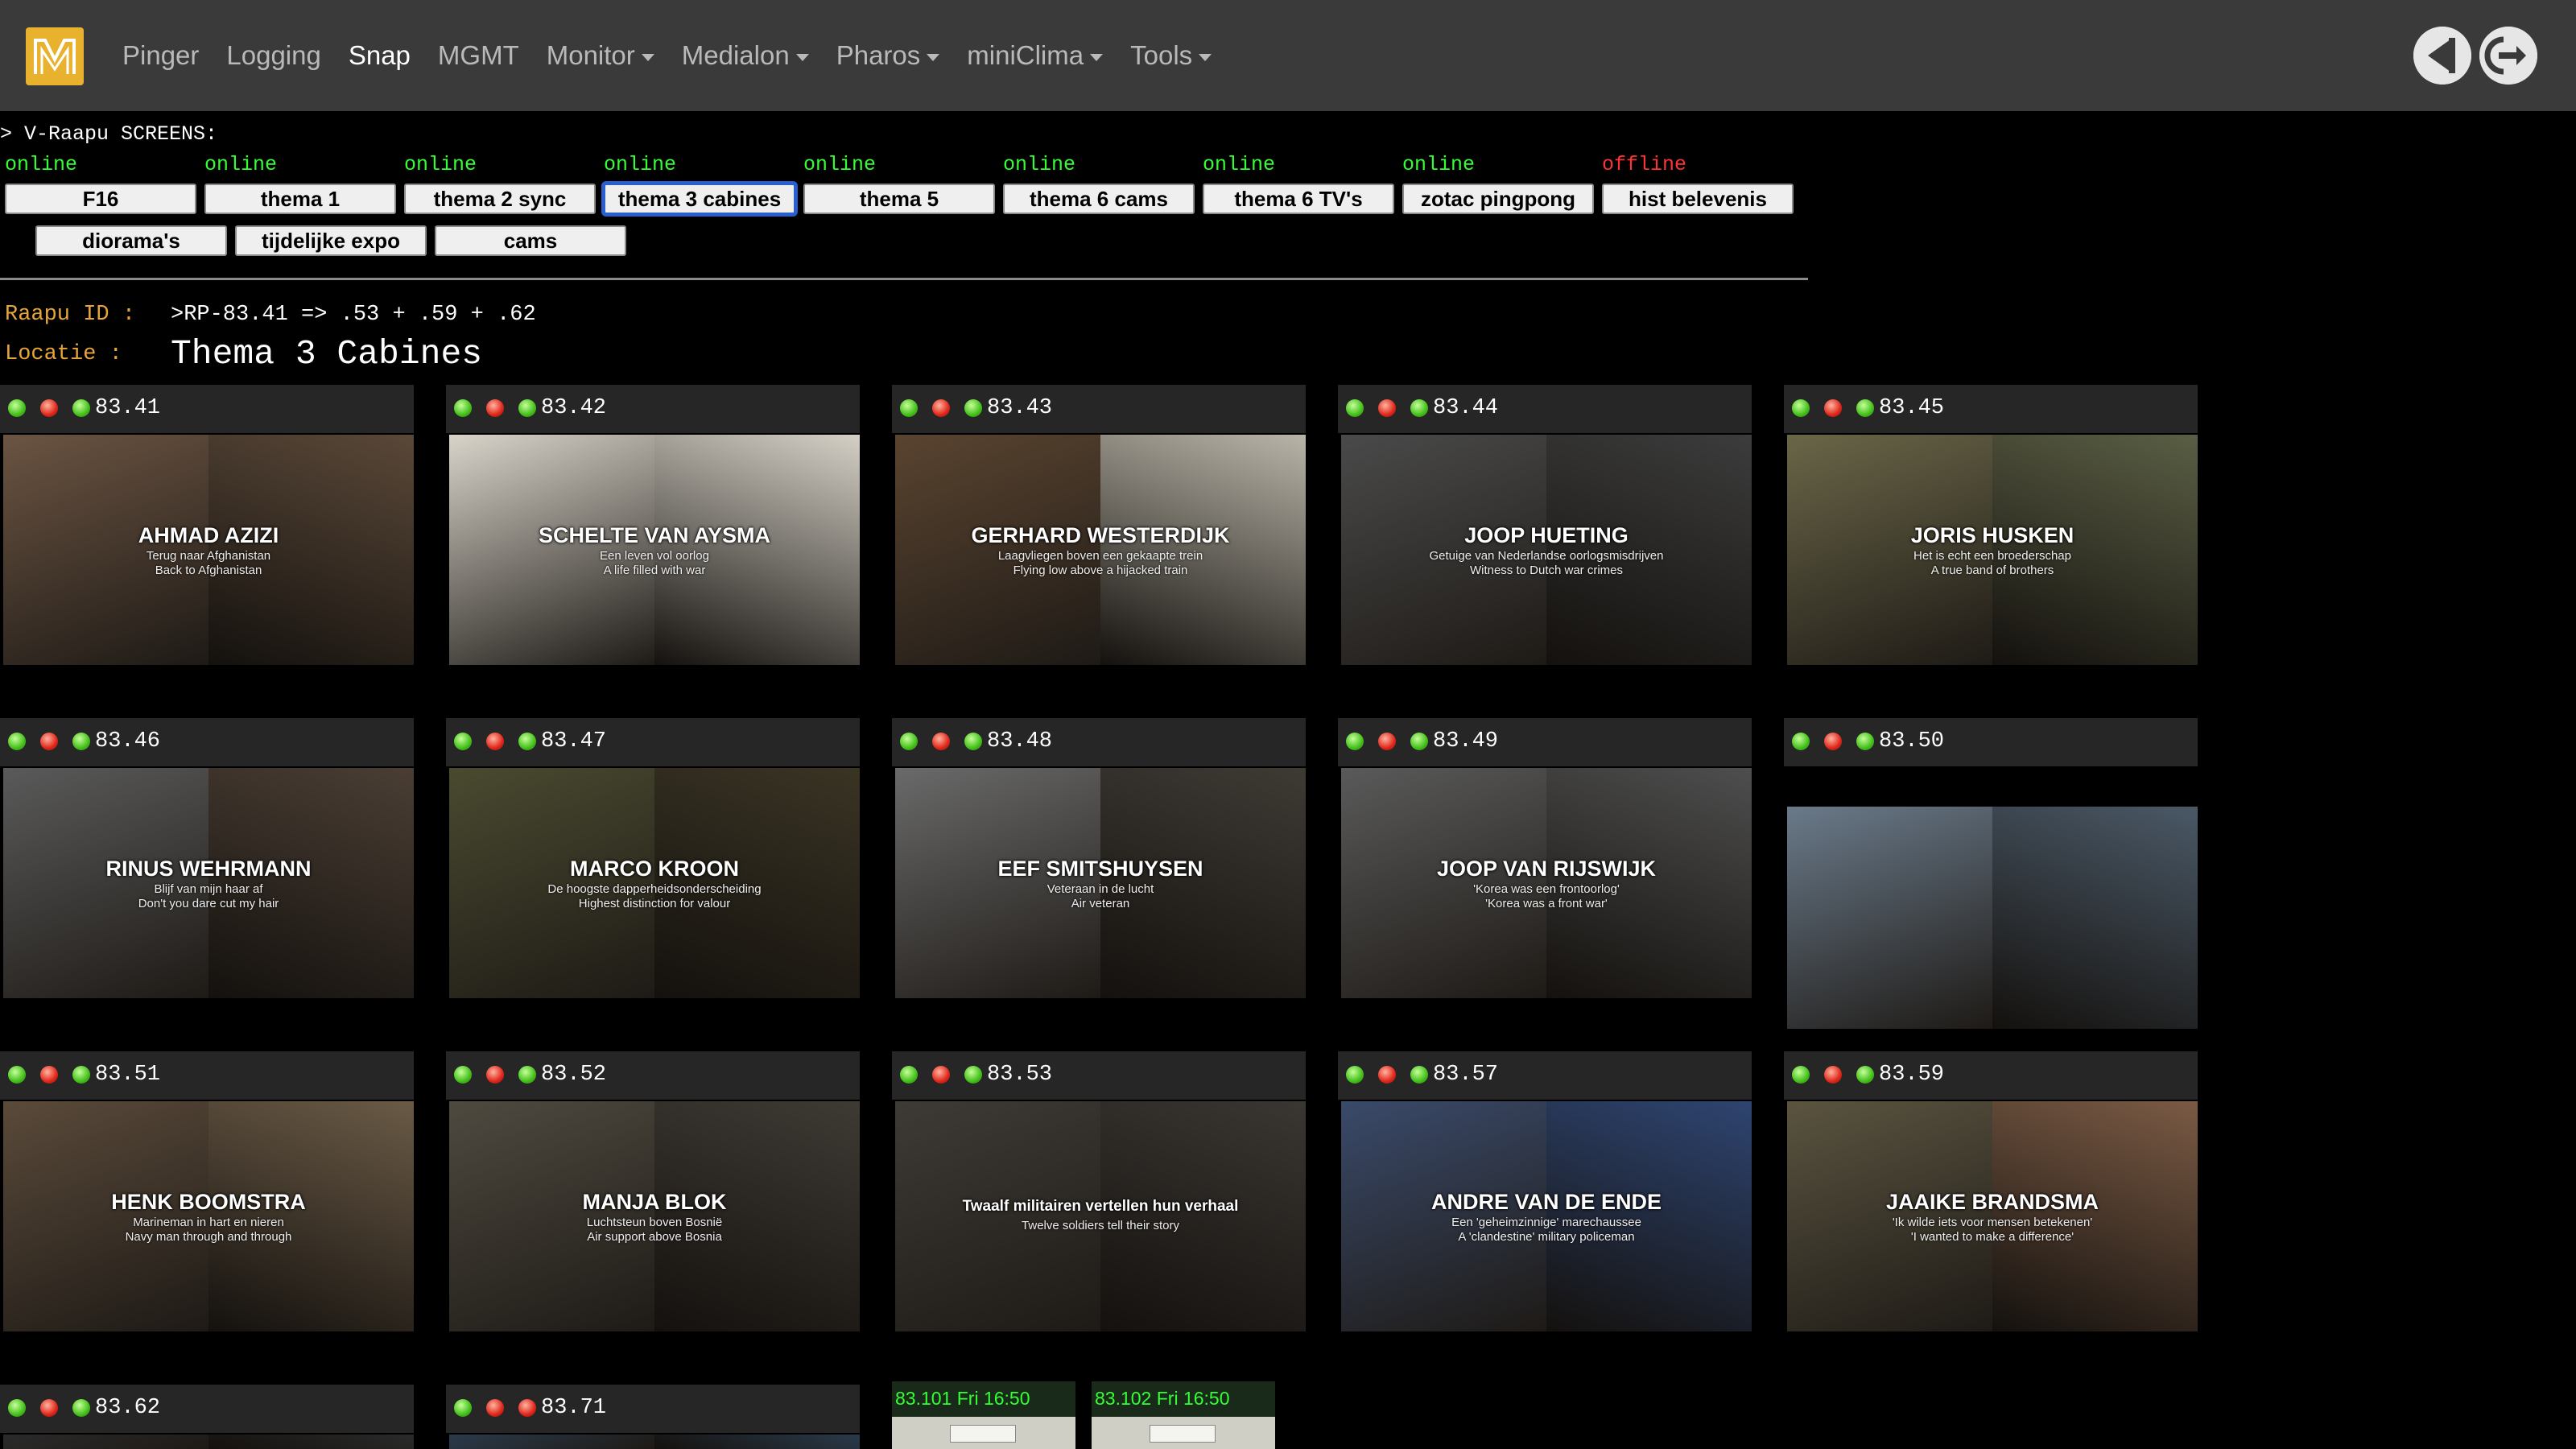 This screenshot has width=2576, height=1449. What do you see at coordinates (1100, 570) in the screenshot?
I see `thumbnail-subtitle-en: Flying low above a hijacked train` at bounding box center [1100, 570].